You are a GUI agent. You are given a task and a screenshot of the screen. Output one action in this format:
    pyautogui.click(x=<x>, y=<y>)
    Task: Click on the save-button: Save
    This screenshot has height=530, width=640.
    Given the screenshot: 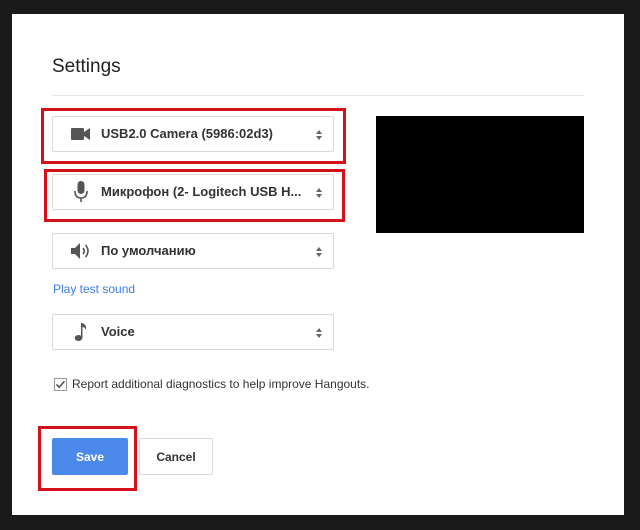 What is the action you would take?
    pyautogui.click(x=90, y=456)
    